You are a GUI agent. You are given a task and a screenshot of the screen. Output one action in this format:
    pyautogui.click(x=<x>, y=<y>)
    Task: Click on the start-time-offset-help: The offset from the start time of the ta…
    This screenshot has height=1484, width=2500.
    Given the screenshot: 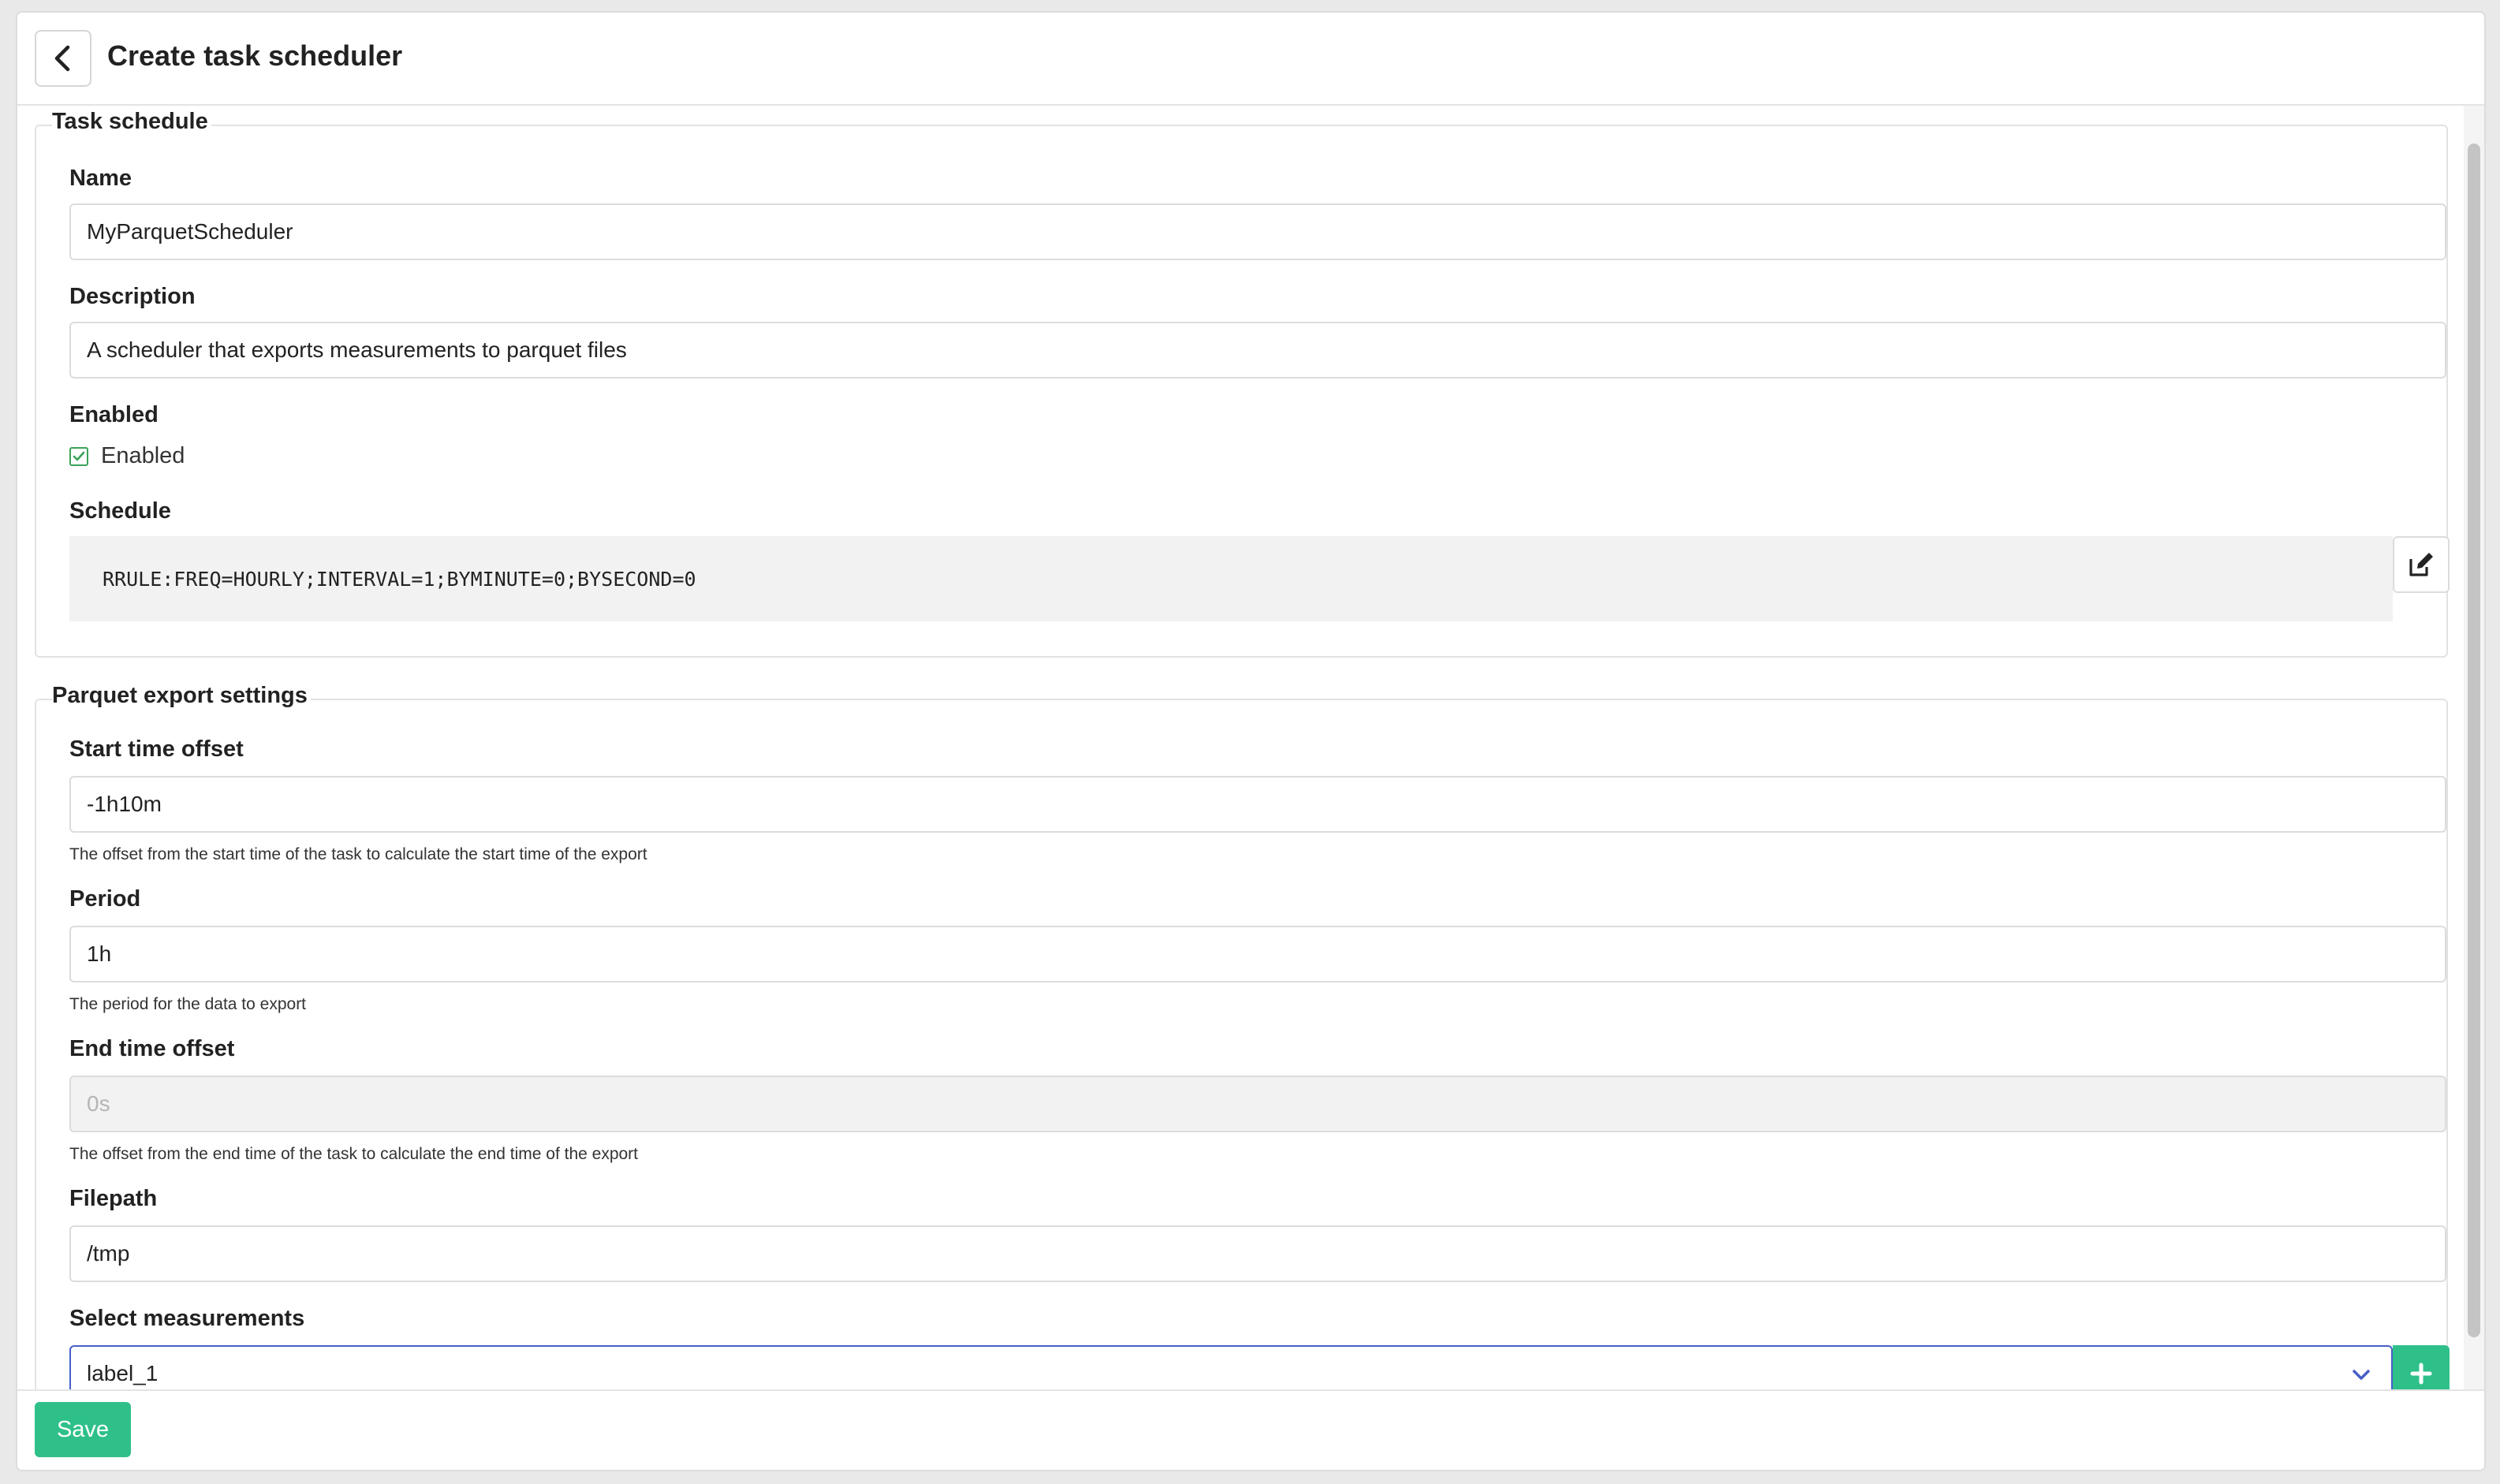 What is the action you would take?
    pyautogui.click(x=358, y=854)
    